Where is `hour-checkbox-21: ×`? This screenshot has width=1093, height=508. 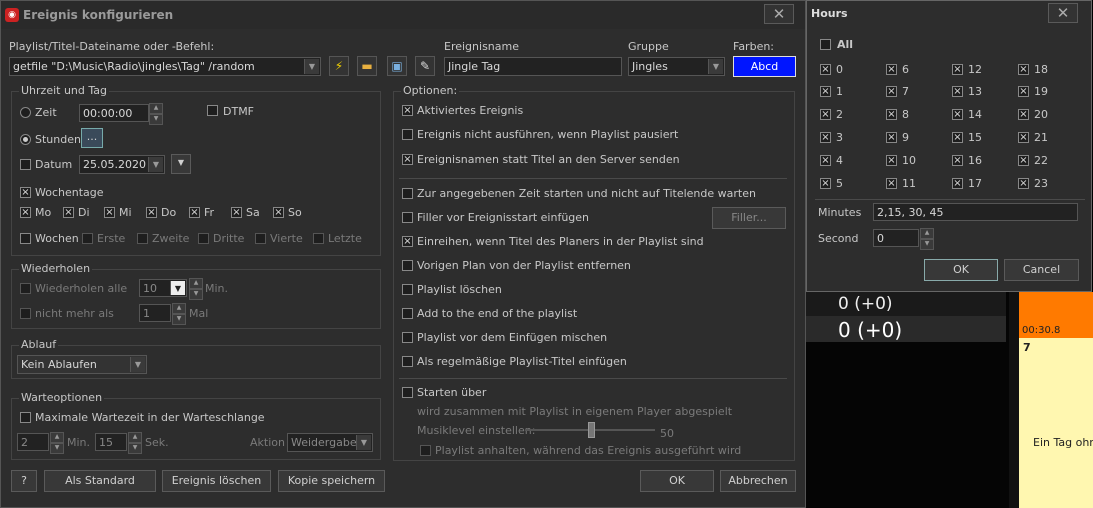 hour-checkbox-21: × is located at coordinates (1023, 137).